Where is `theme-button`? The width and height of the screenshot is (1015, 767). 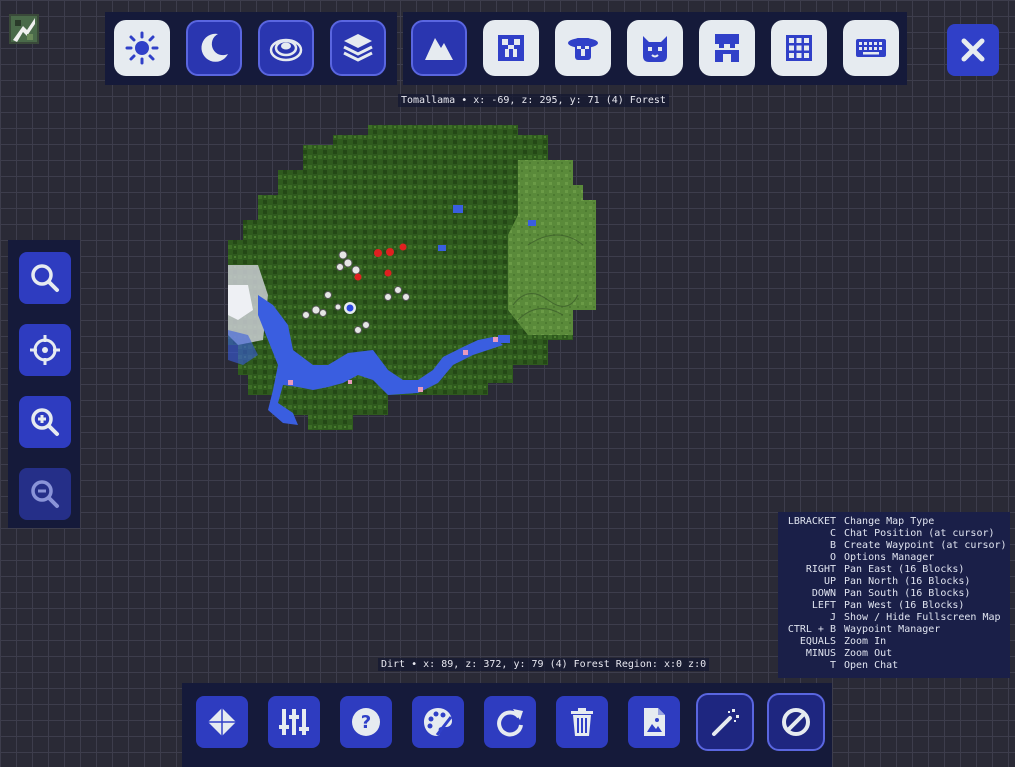 theme-button is located at coordinates (438, 722).